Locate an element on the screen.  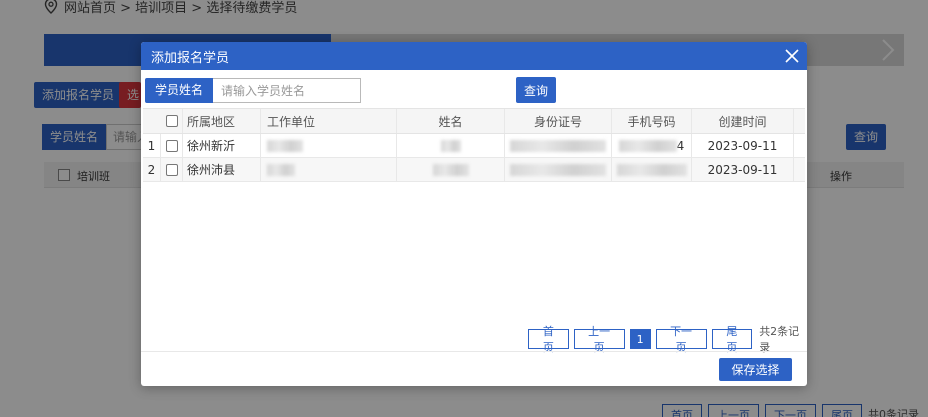
column-name: 姓名 is located at coordinates (451, 121).